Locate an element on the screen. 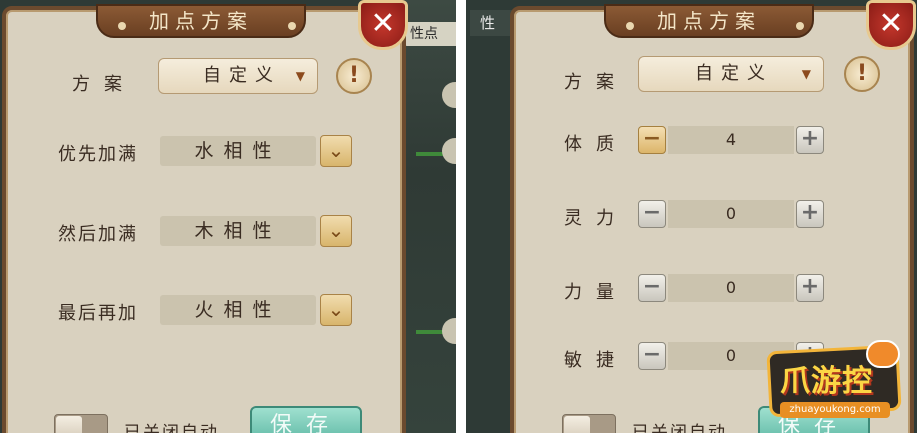  row-label: 最后再加 is located at coordinates (98, 313).